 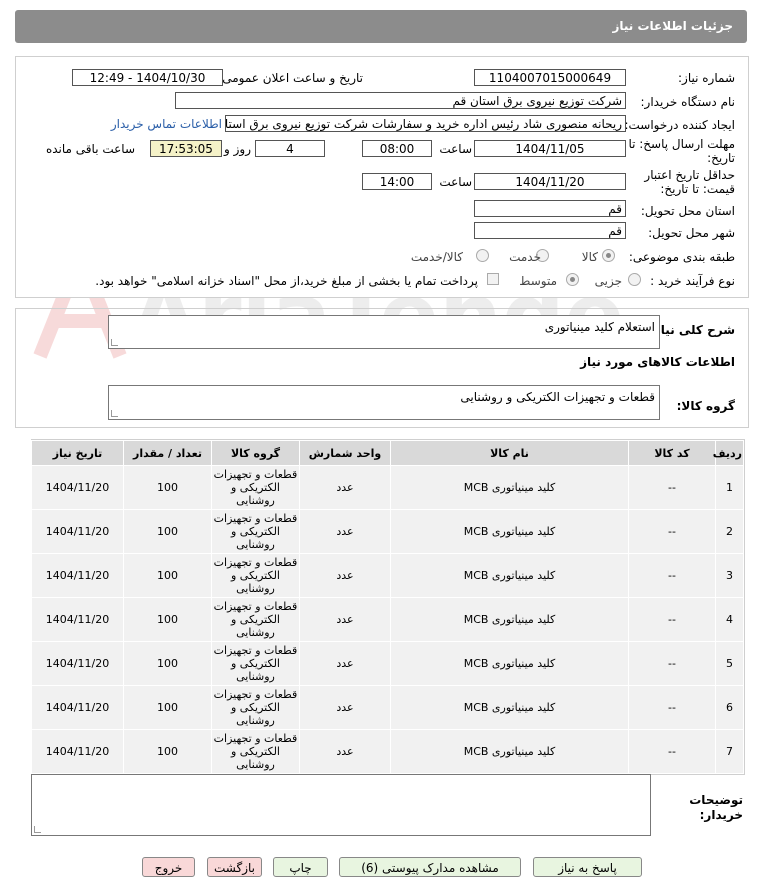 What do you see at coordinates (728, 453) in the screenshot?
I see `col-header-row-number: ردیف` at bounding box center [728, 453].